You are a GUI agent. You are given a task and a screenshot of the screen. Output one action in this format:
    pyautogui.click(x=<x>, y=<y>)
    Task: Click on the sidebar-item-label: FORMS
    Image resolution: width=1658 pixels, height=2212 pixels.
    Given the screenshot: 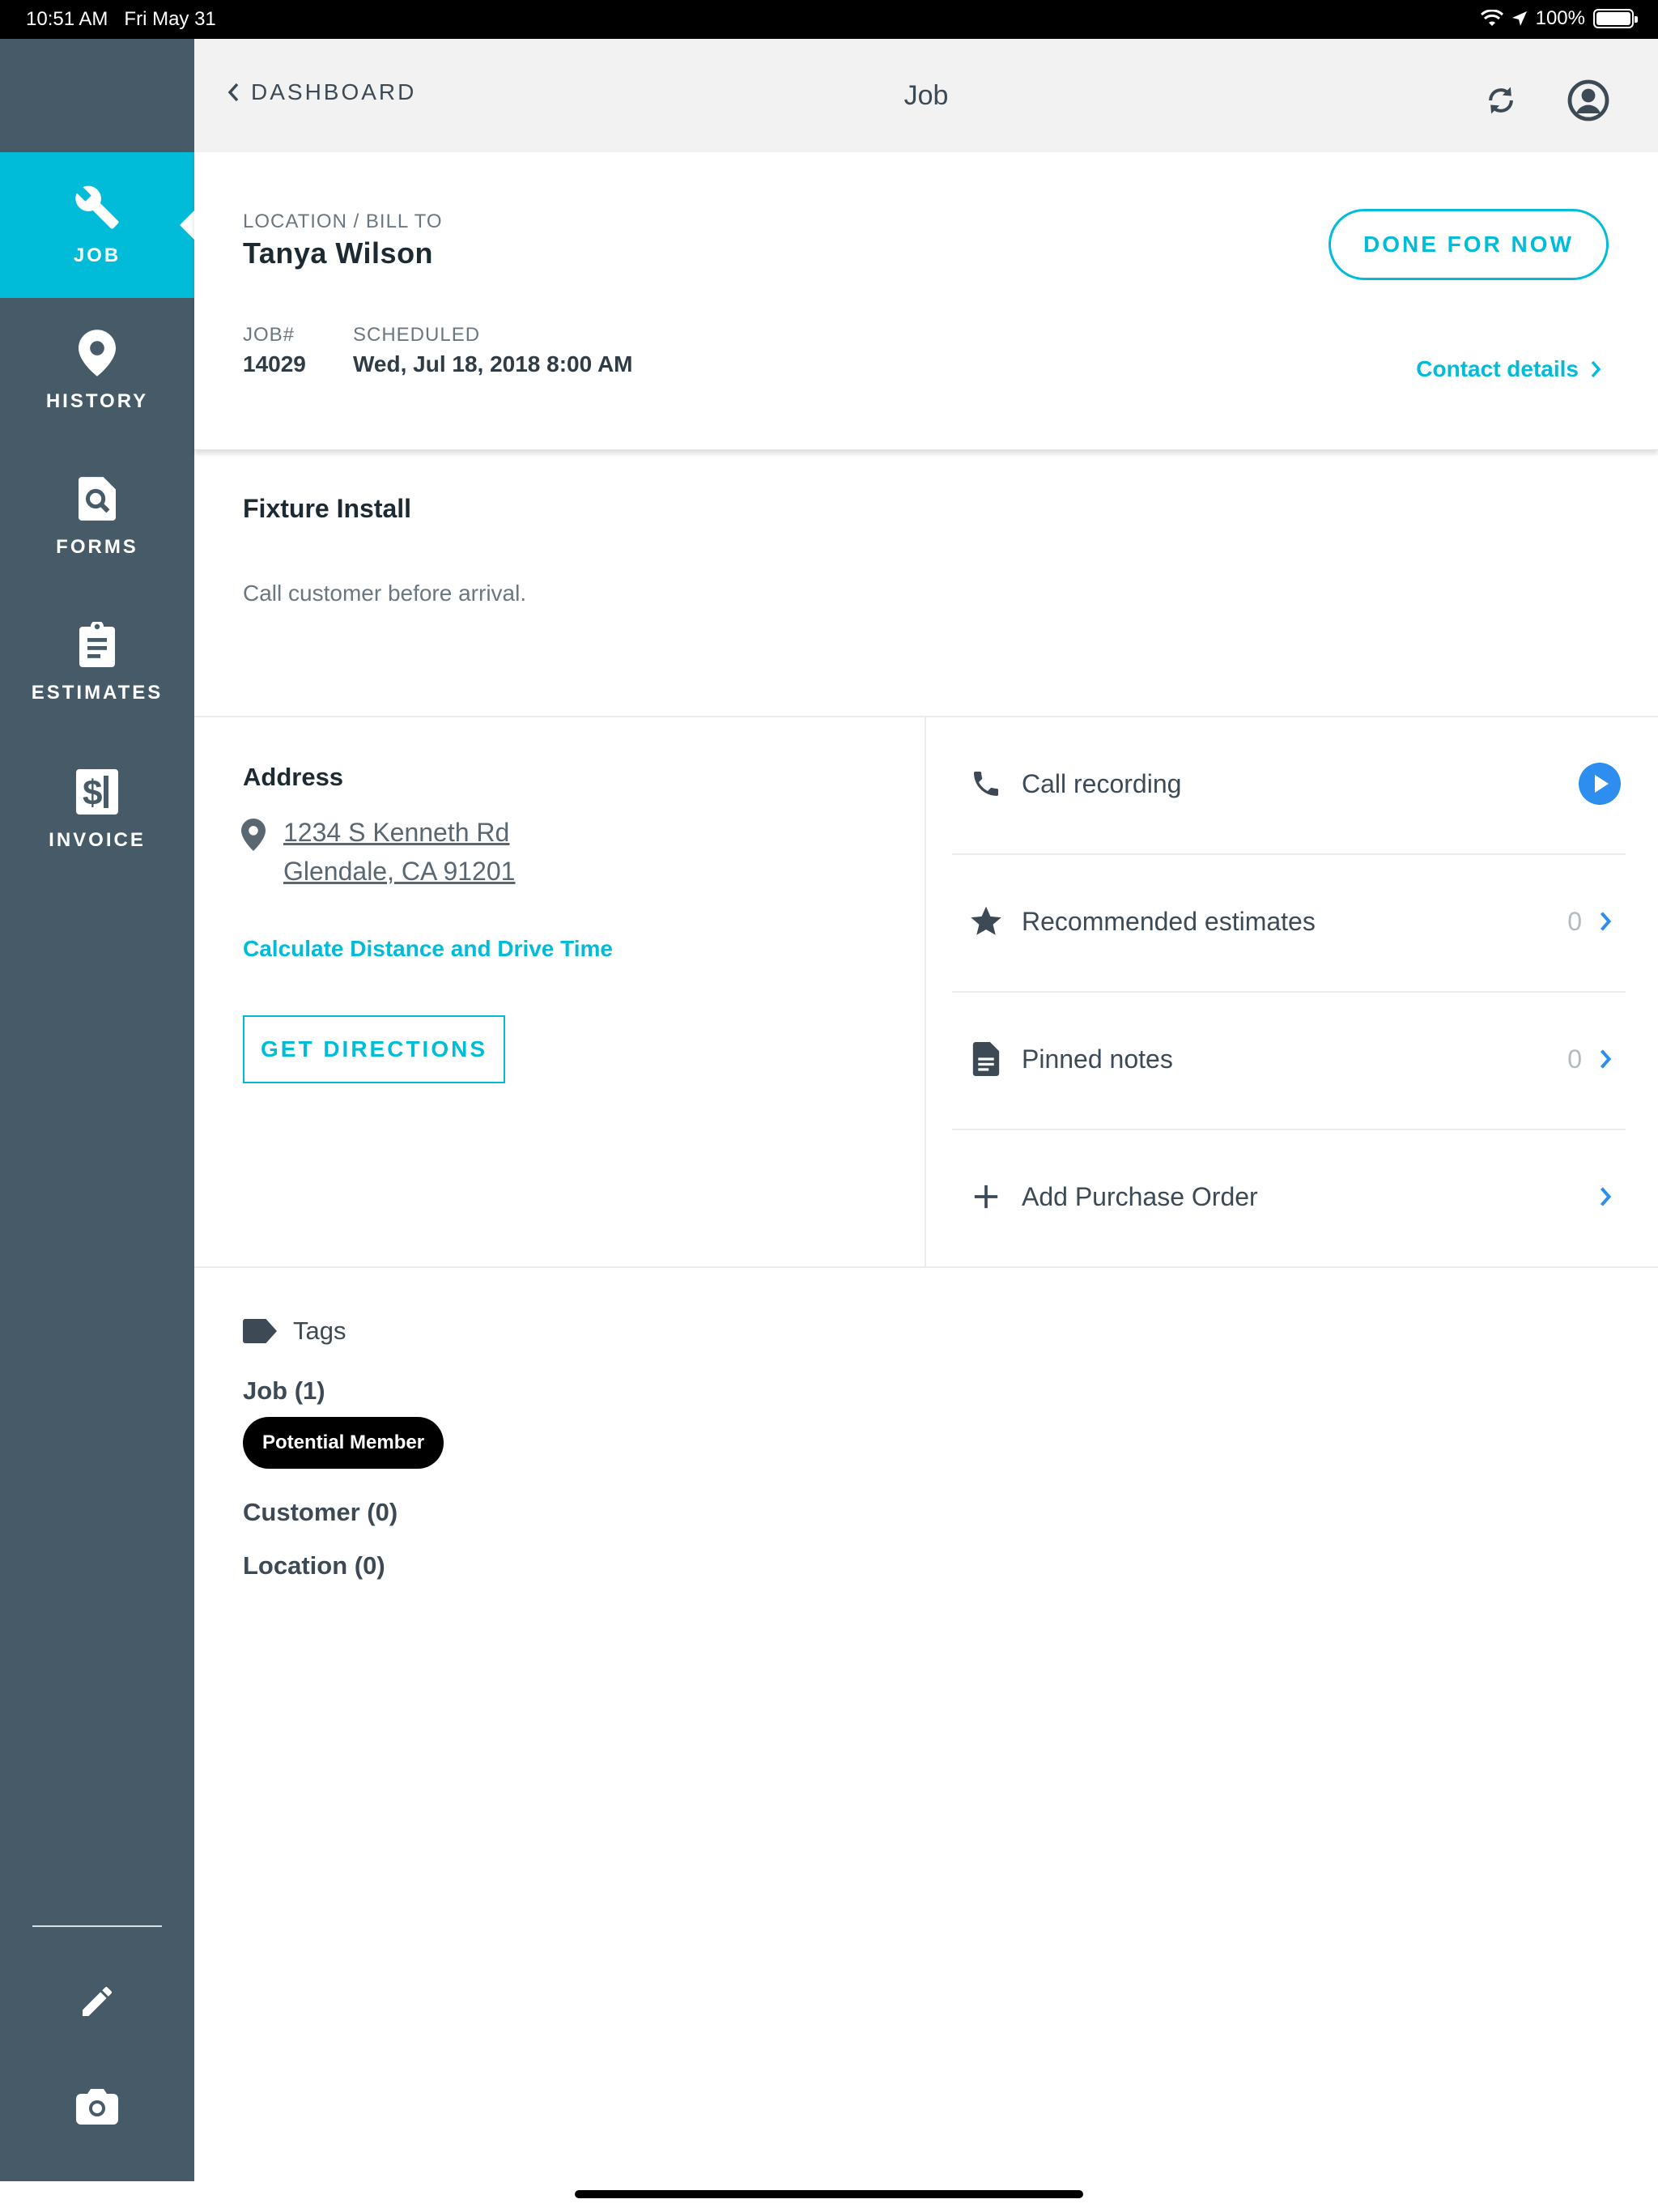 What is the action you would take?
    pyautogui.click(x=97, y=547)
    